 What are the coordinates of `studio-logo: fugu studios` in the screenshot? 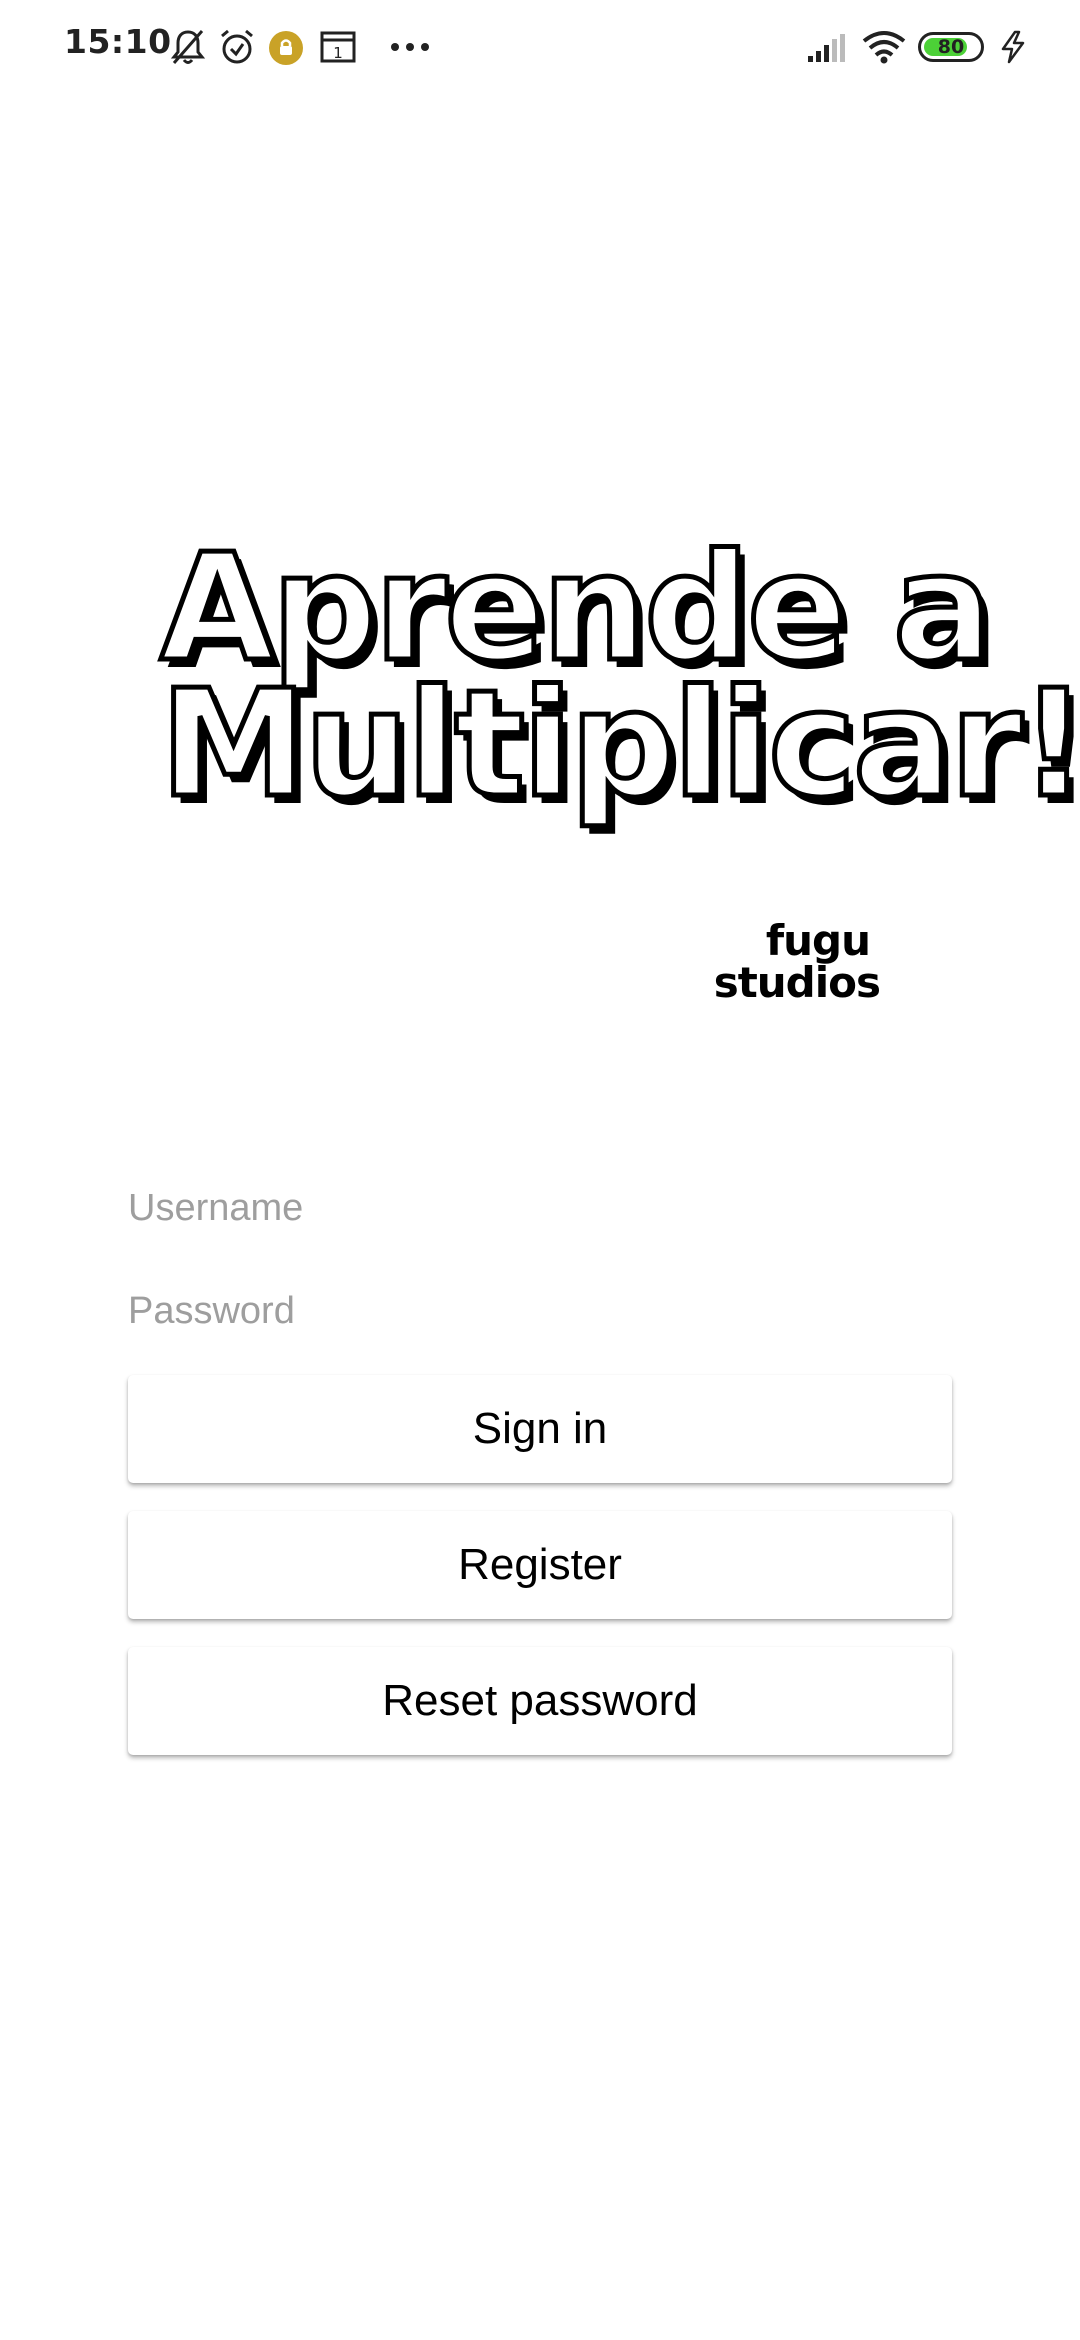 It's located at (800, 970).